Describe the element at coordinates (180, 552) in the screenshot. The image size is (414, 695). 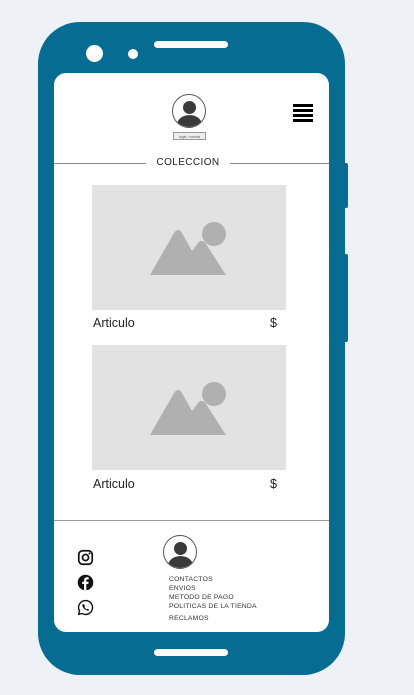
I see `footer-avatar-icon` at that location.